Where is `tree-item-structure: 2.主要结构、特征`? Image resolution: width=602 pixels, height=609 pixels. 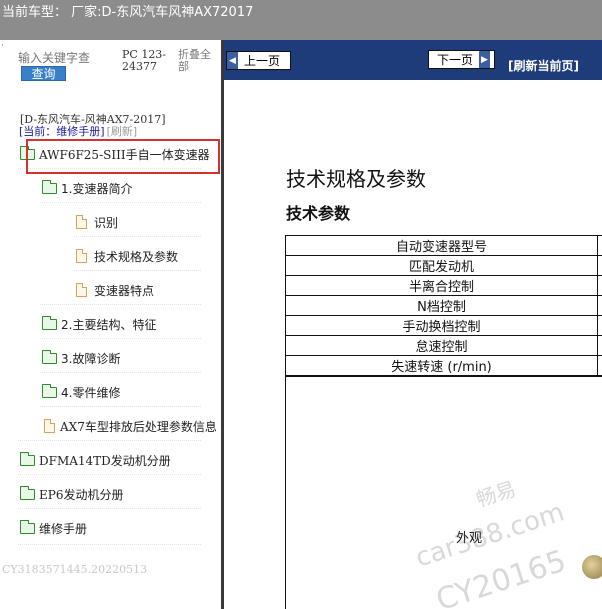 tree-item-structure: 2.主要结构、特征 is located at coordinates (99, 324).